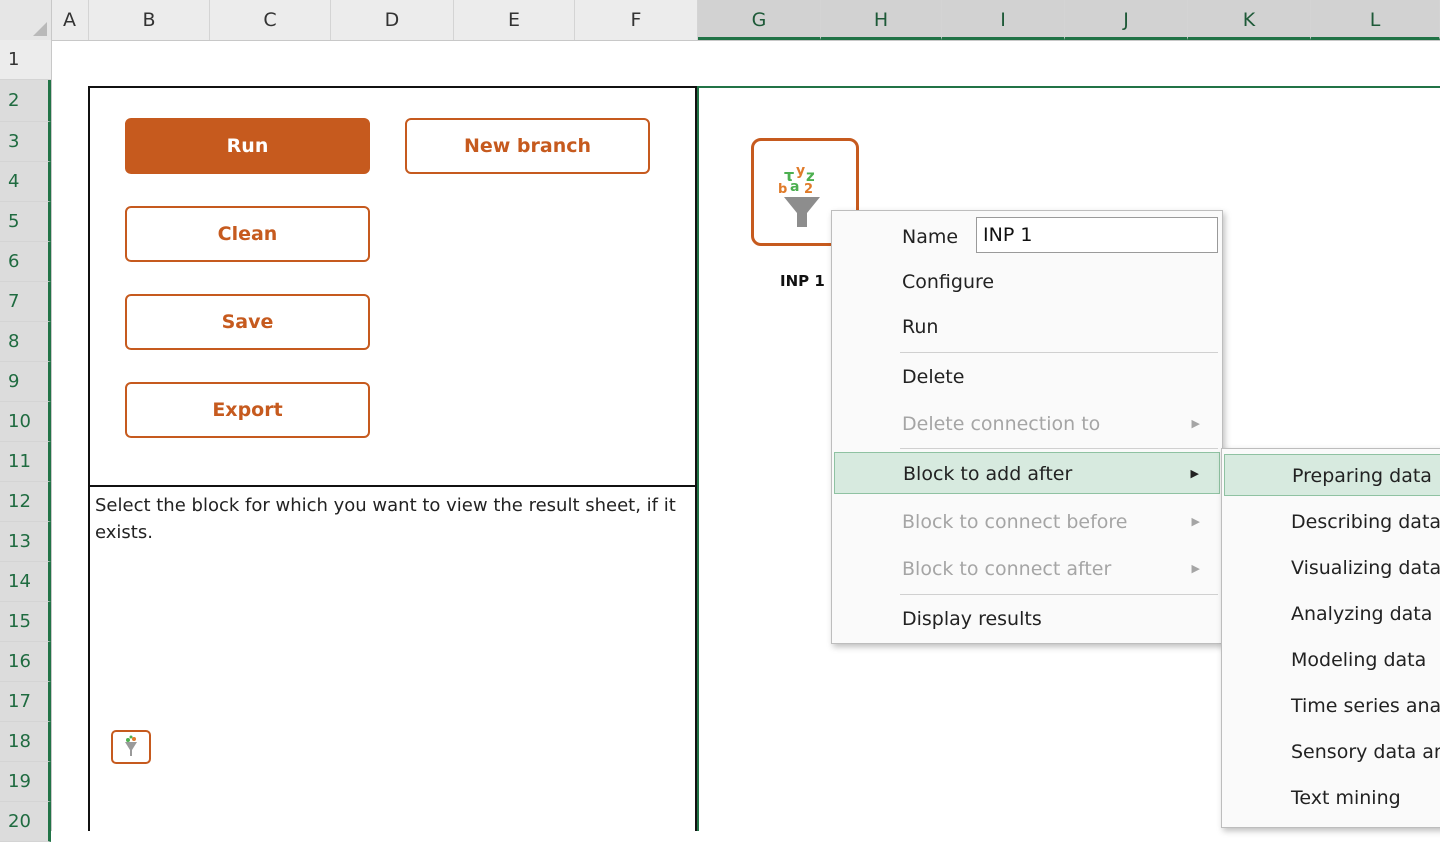 Image resolution: width=1440 pixels, height=842 pixels. Describe the element at coordinates (1332, 568) in the screenshot. I see `submenu-item-visualizing-data: Visualizing data` at that location.